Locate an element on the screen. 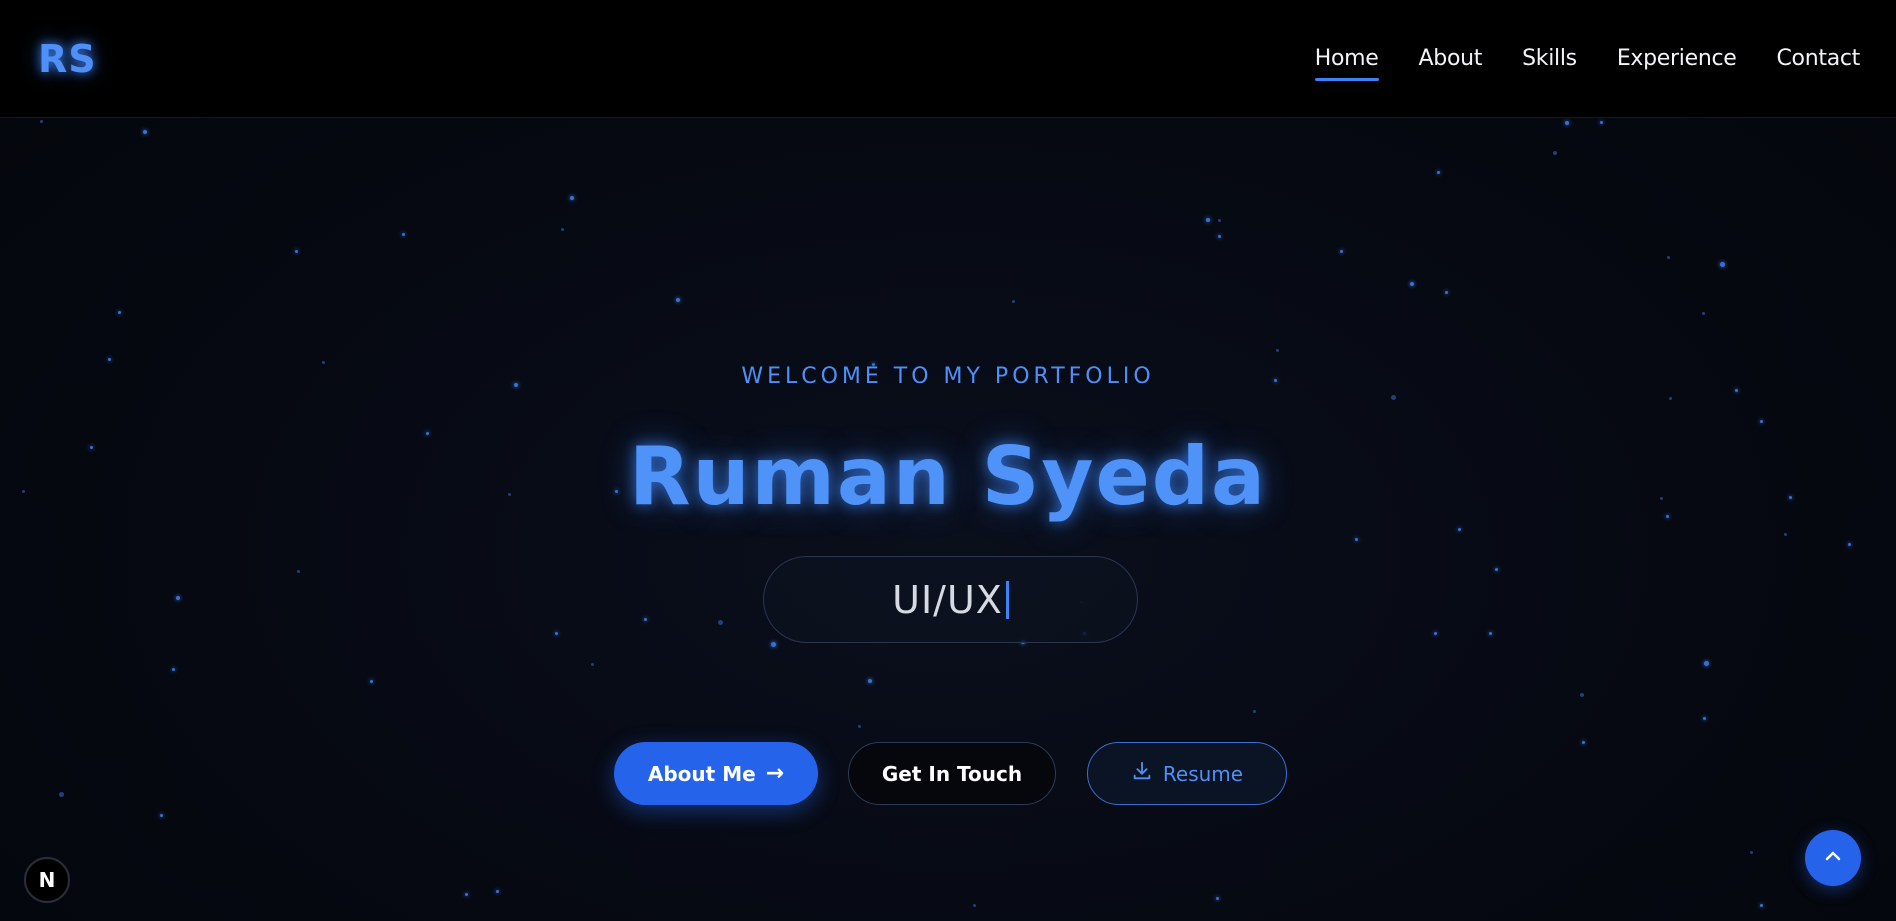  resume-button: Resume is located at coordinates (1187, 773).